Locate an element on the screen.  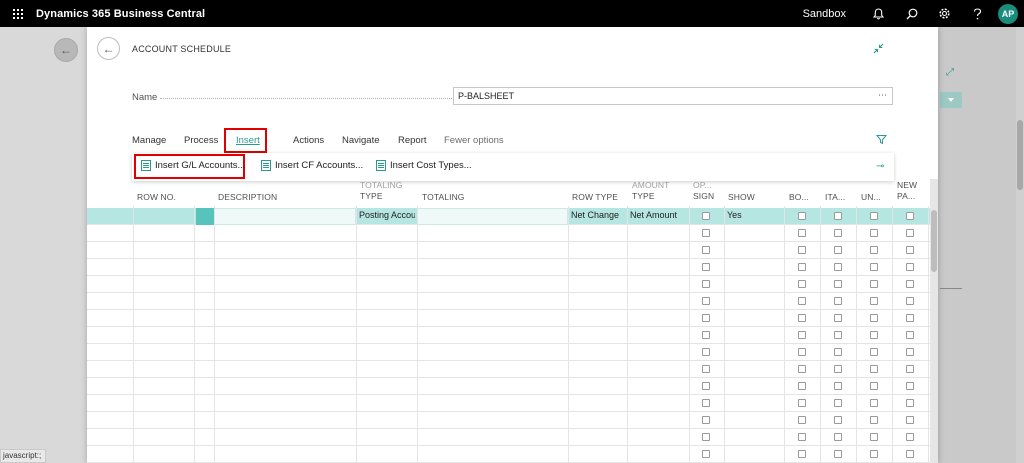
app-title: Dynamics 365 Business Central is located at coordinates (120, 14).